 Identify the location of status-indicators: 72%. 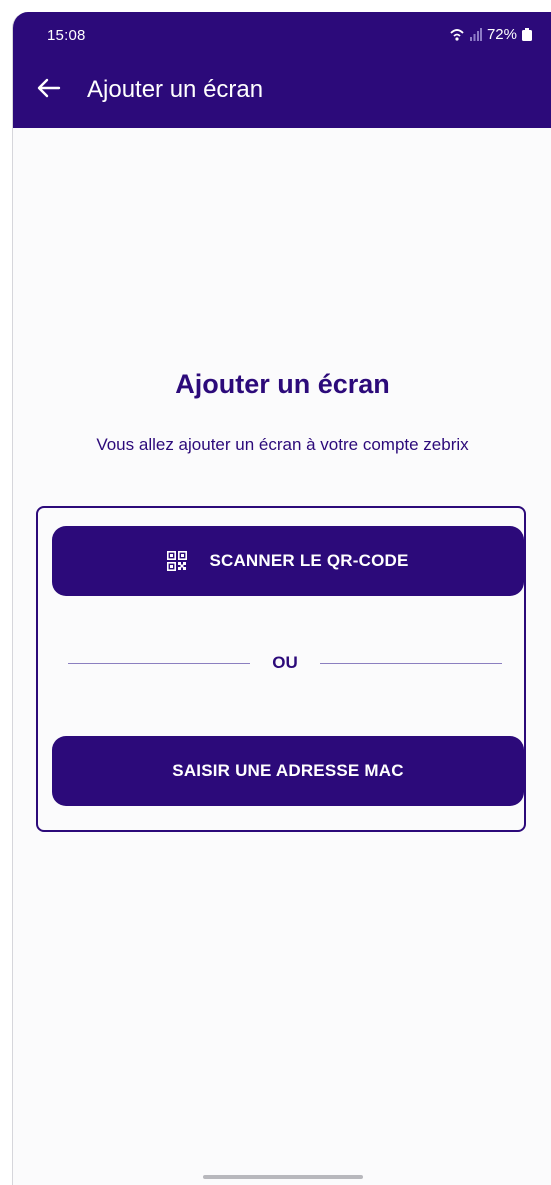
(490, 34).